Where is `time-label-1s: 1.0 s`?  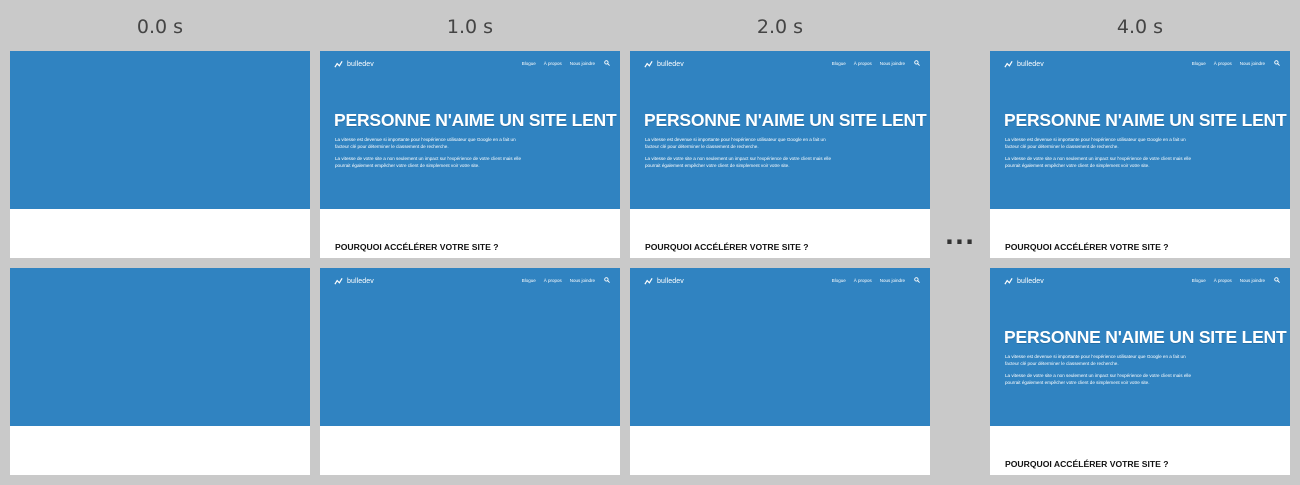
time-label-1s: 1.0 s is located at coordinates (470, 27).